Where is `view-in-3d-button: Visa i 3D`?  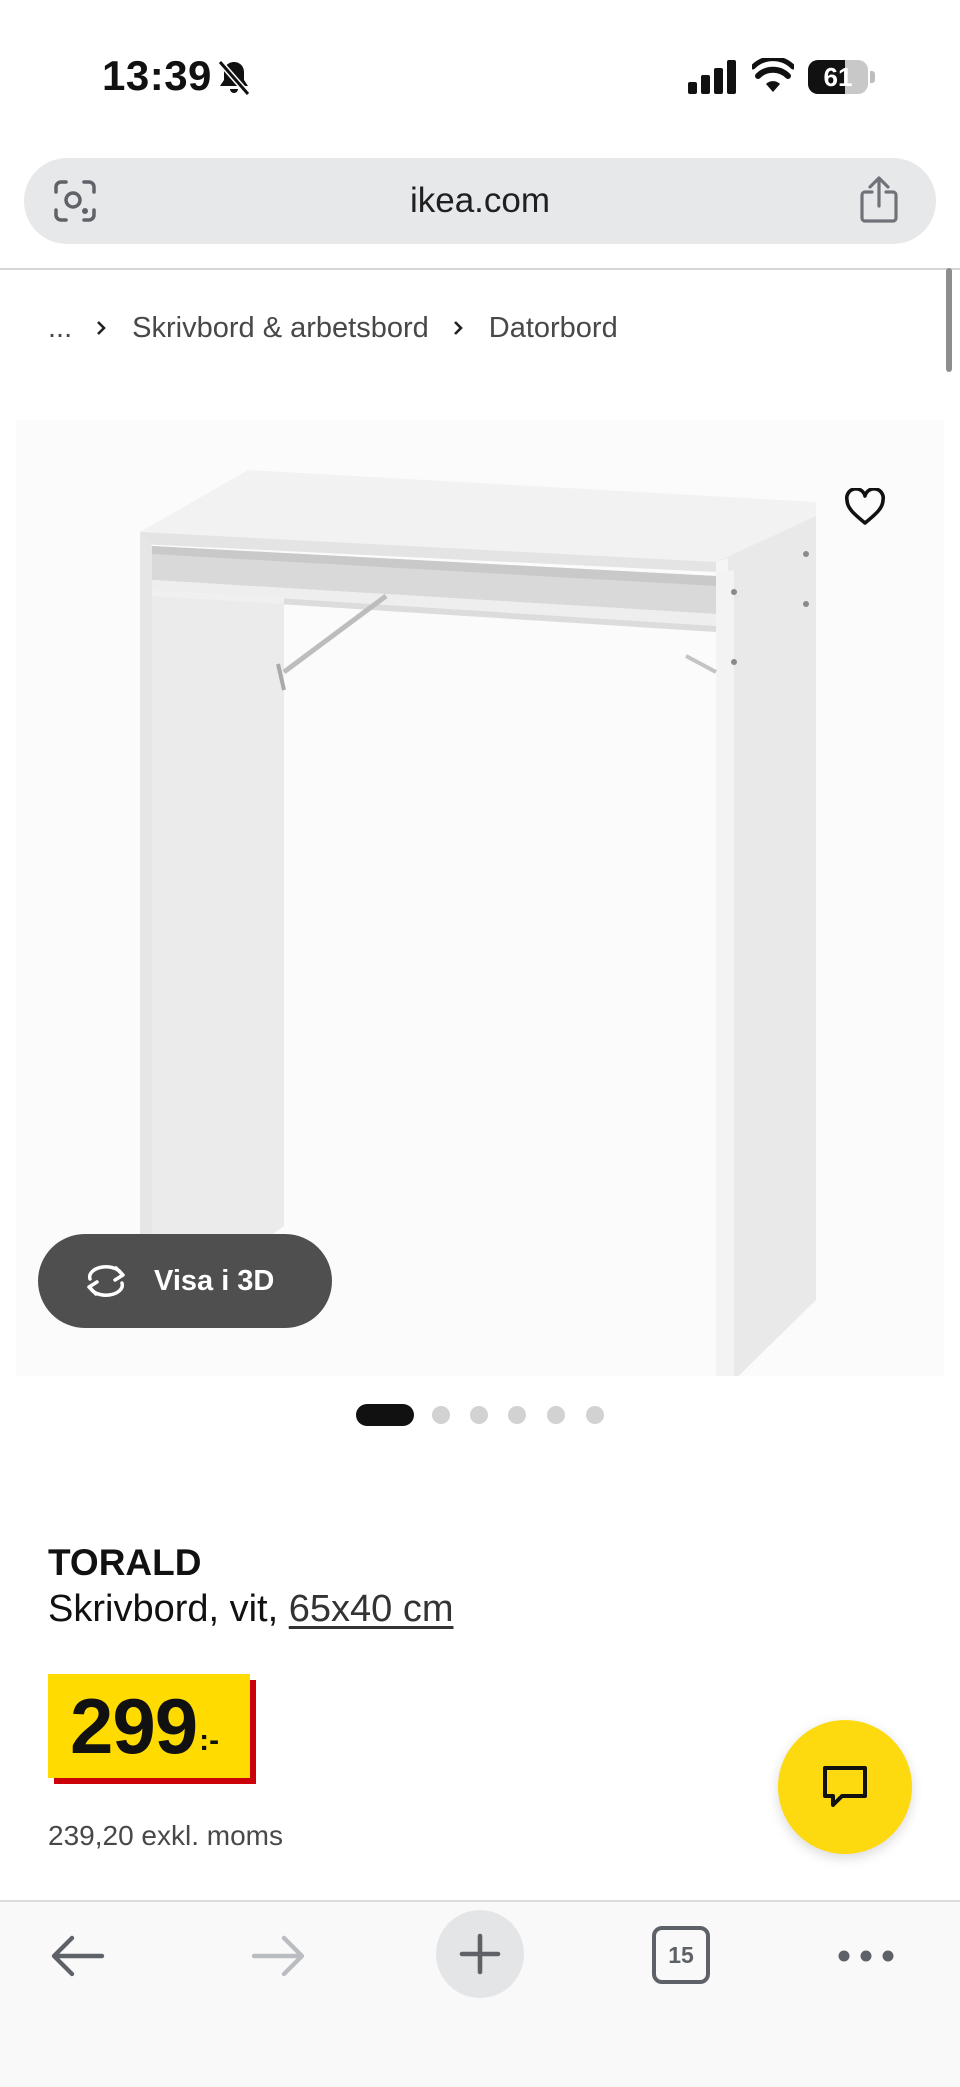 view-in-3d-button: Visa i 3D is located at coordinates (185, 1281).